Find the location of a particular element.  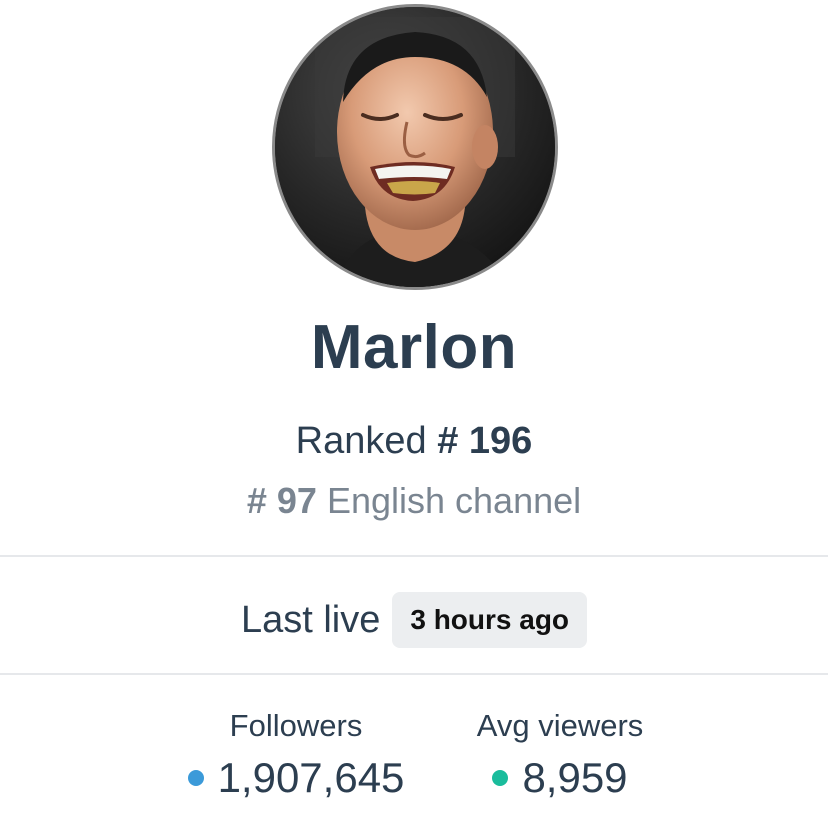

last-live-row: Last live 3 hours ago is located at coordinates (414, 620).